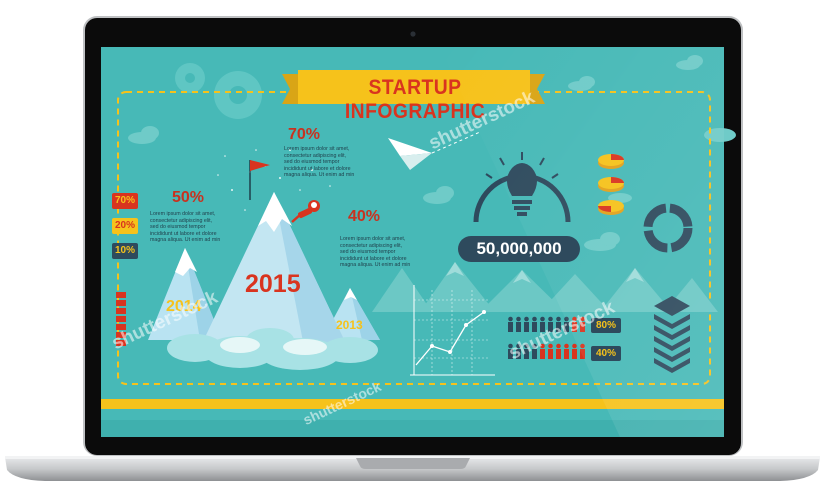 This screenshot has height=494, width=825. I want to click on metric-value-badge: 50,000,000, so click(519, 249).